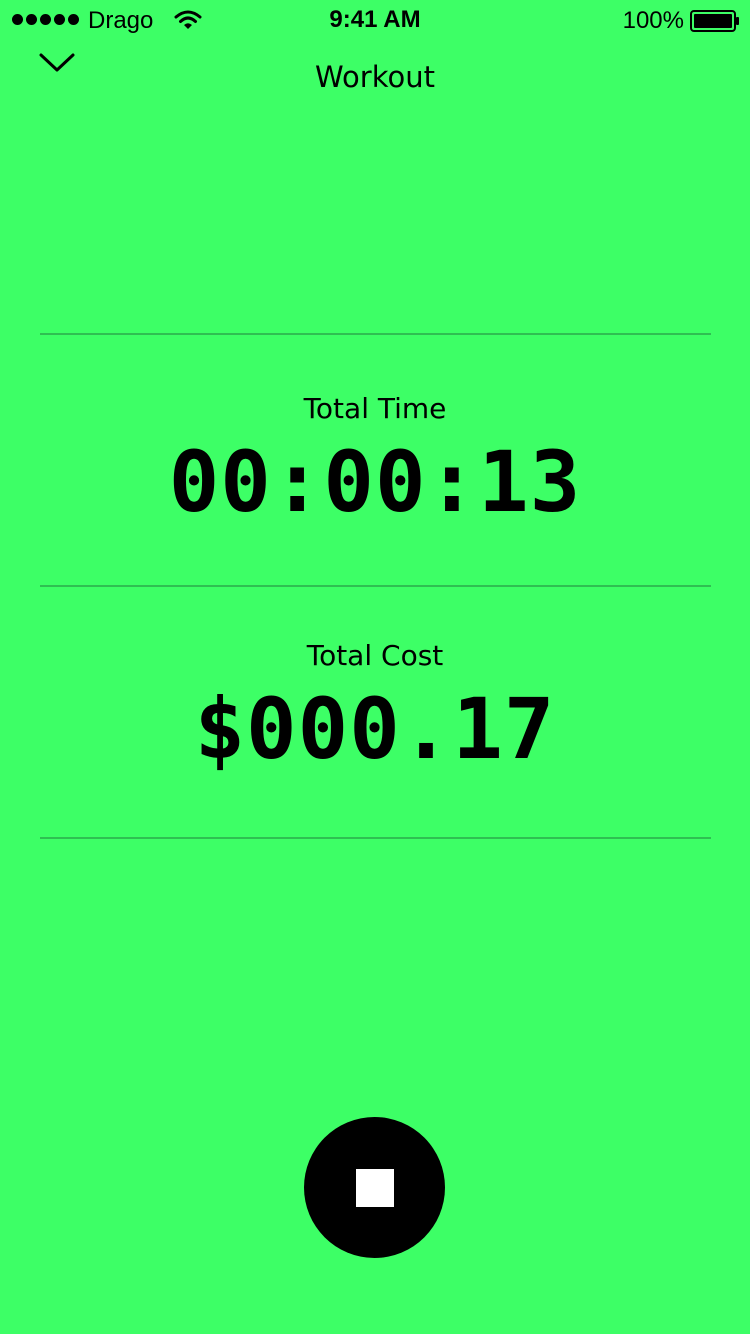  Describe the element at coordinates (653, 20) in the screenshot. I see `battery-percentage: 100%` at that location.